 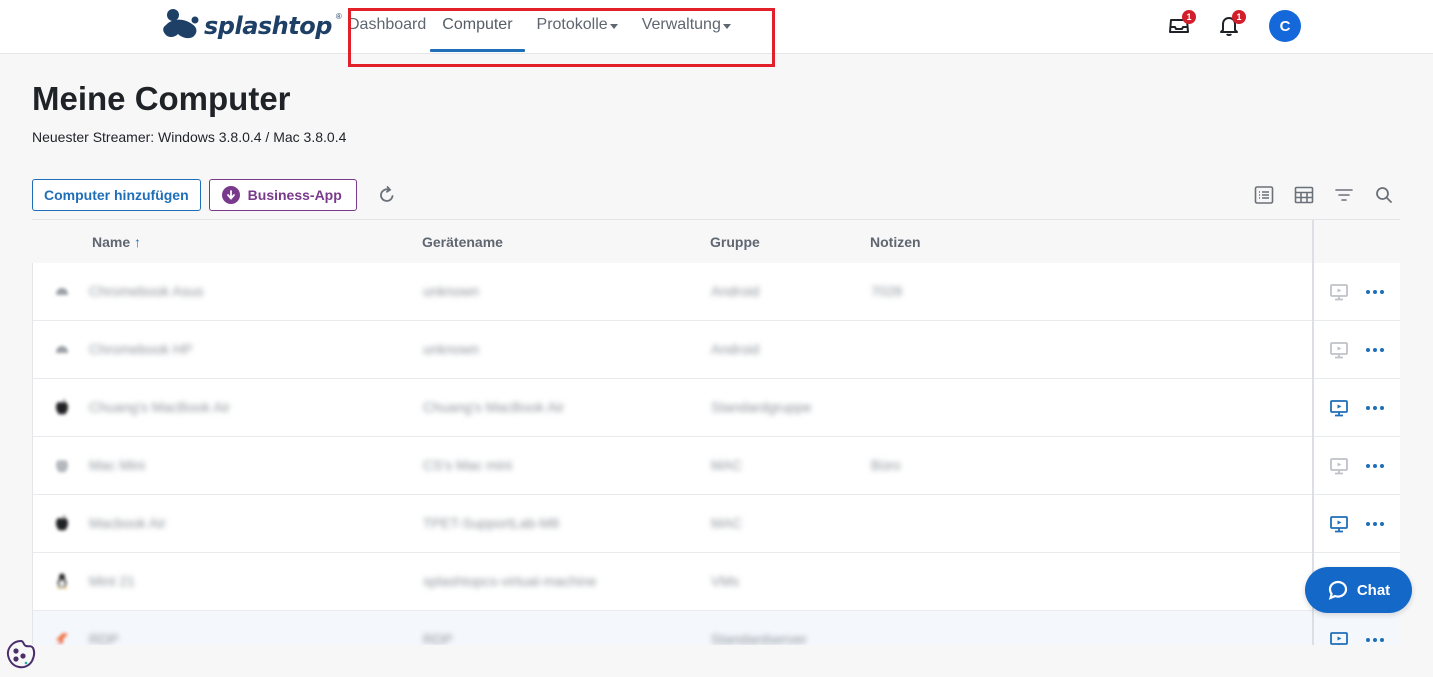 What do you see at coordinates (510, 581) in the screenshot?
I see `cell-device-name: splashtopcs-virtual-machine` at bounding box center [510, 581].